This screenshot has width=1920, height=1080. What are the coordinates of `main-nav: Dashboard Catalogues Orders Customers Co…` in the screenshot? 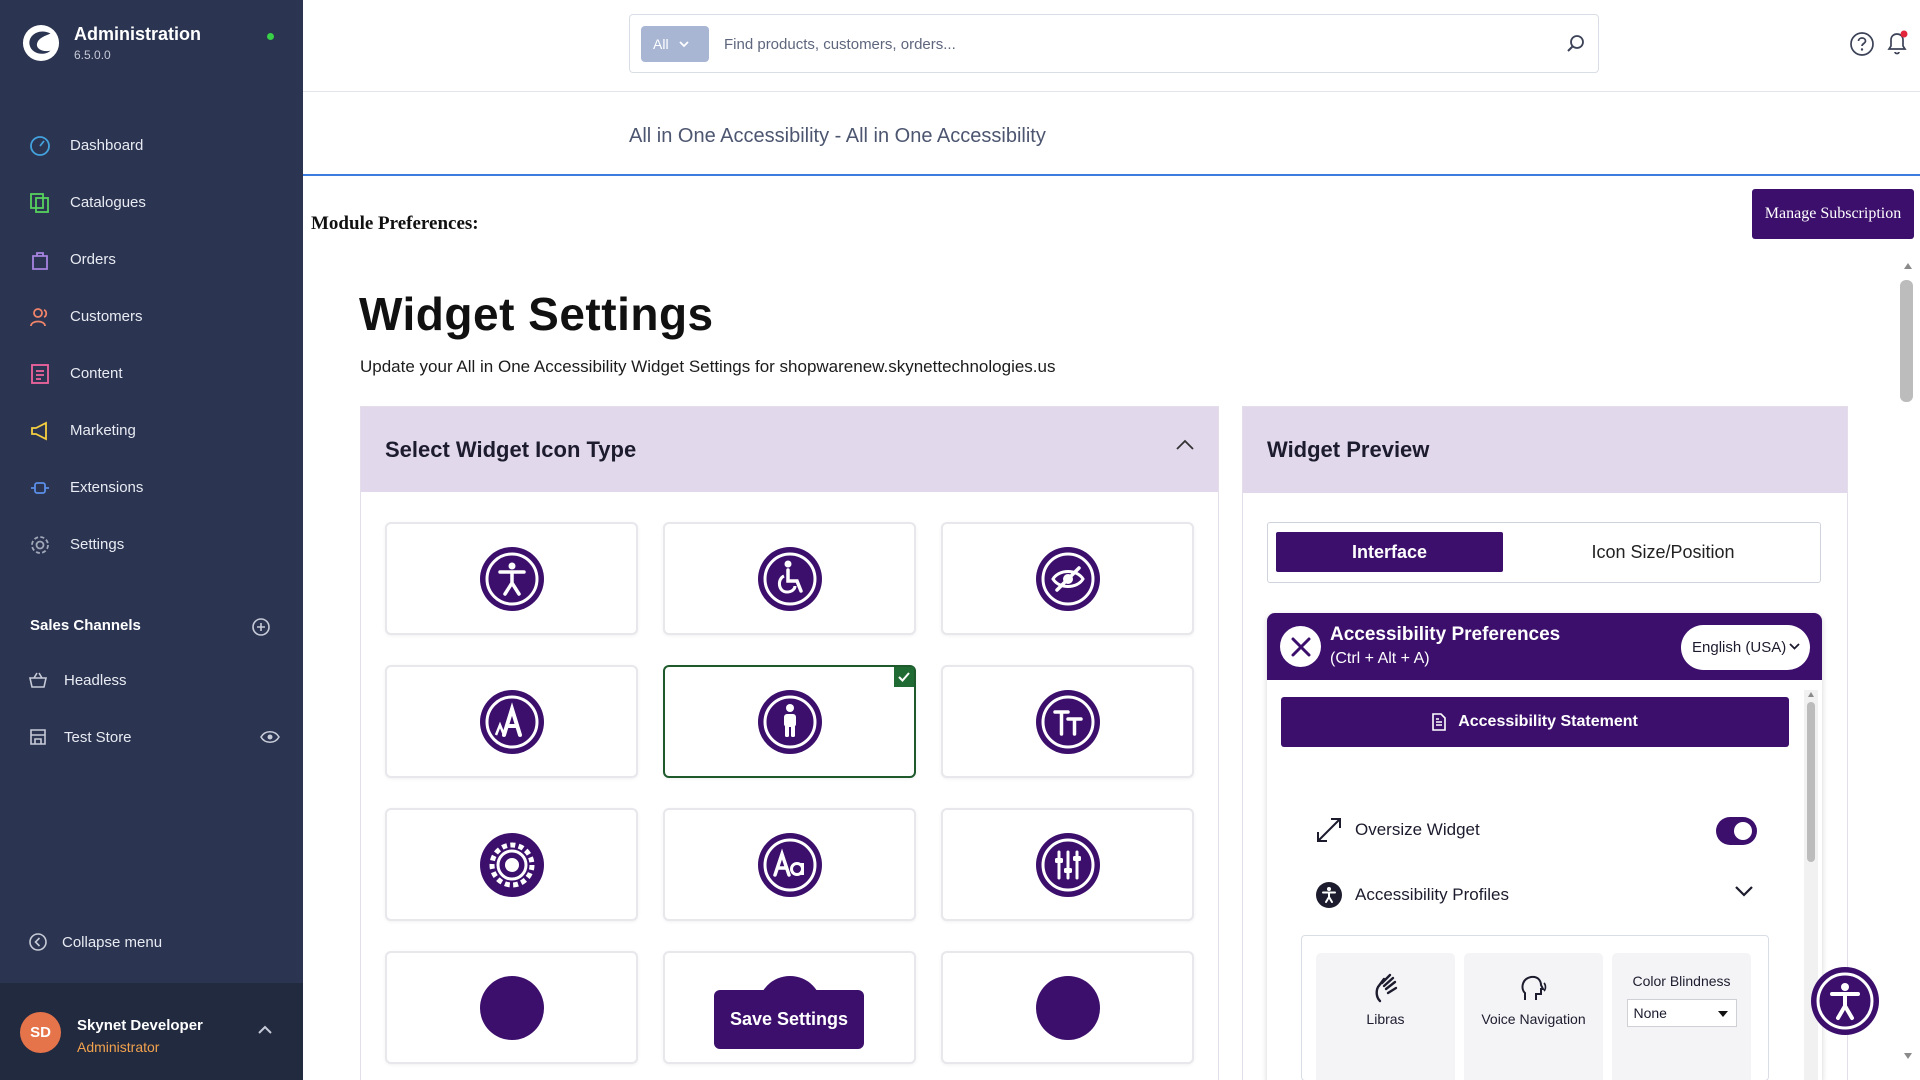 It's located at (151, 345).